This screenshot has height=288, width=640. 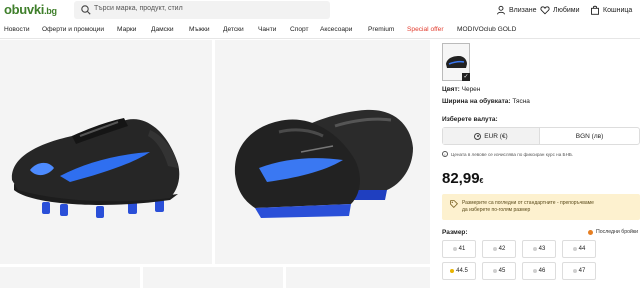 What do you see at coordinates (486, 29) in the screenshot?
I see `nav-item-modivoclub: MODIVOclub GOLD` at bounding box center [486, 29].